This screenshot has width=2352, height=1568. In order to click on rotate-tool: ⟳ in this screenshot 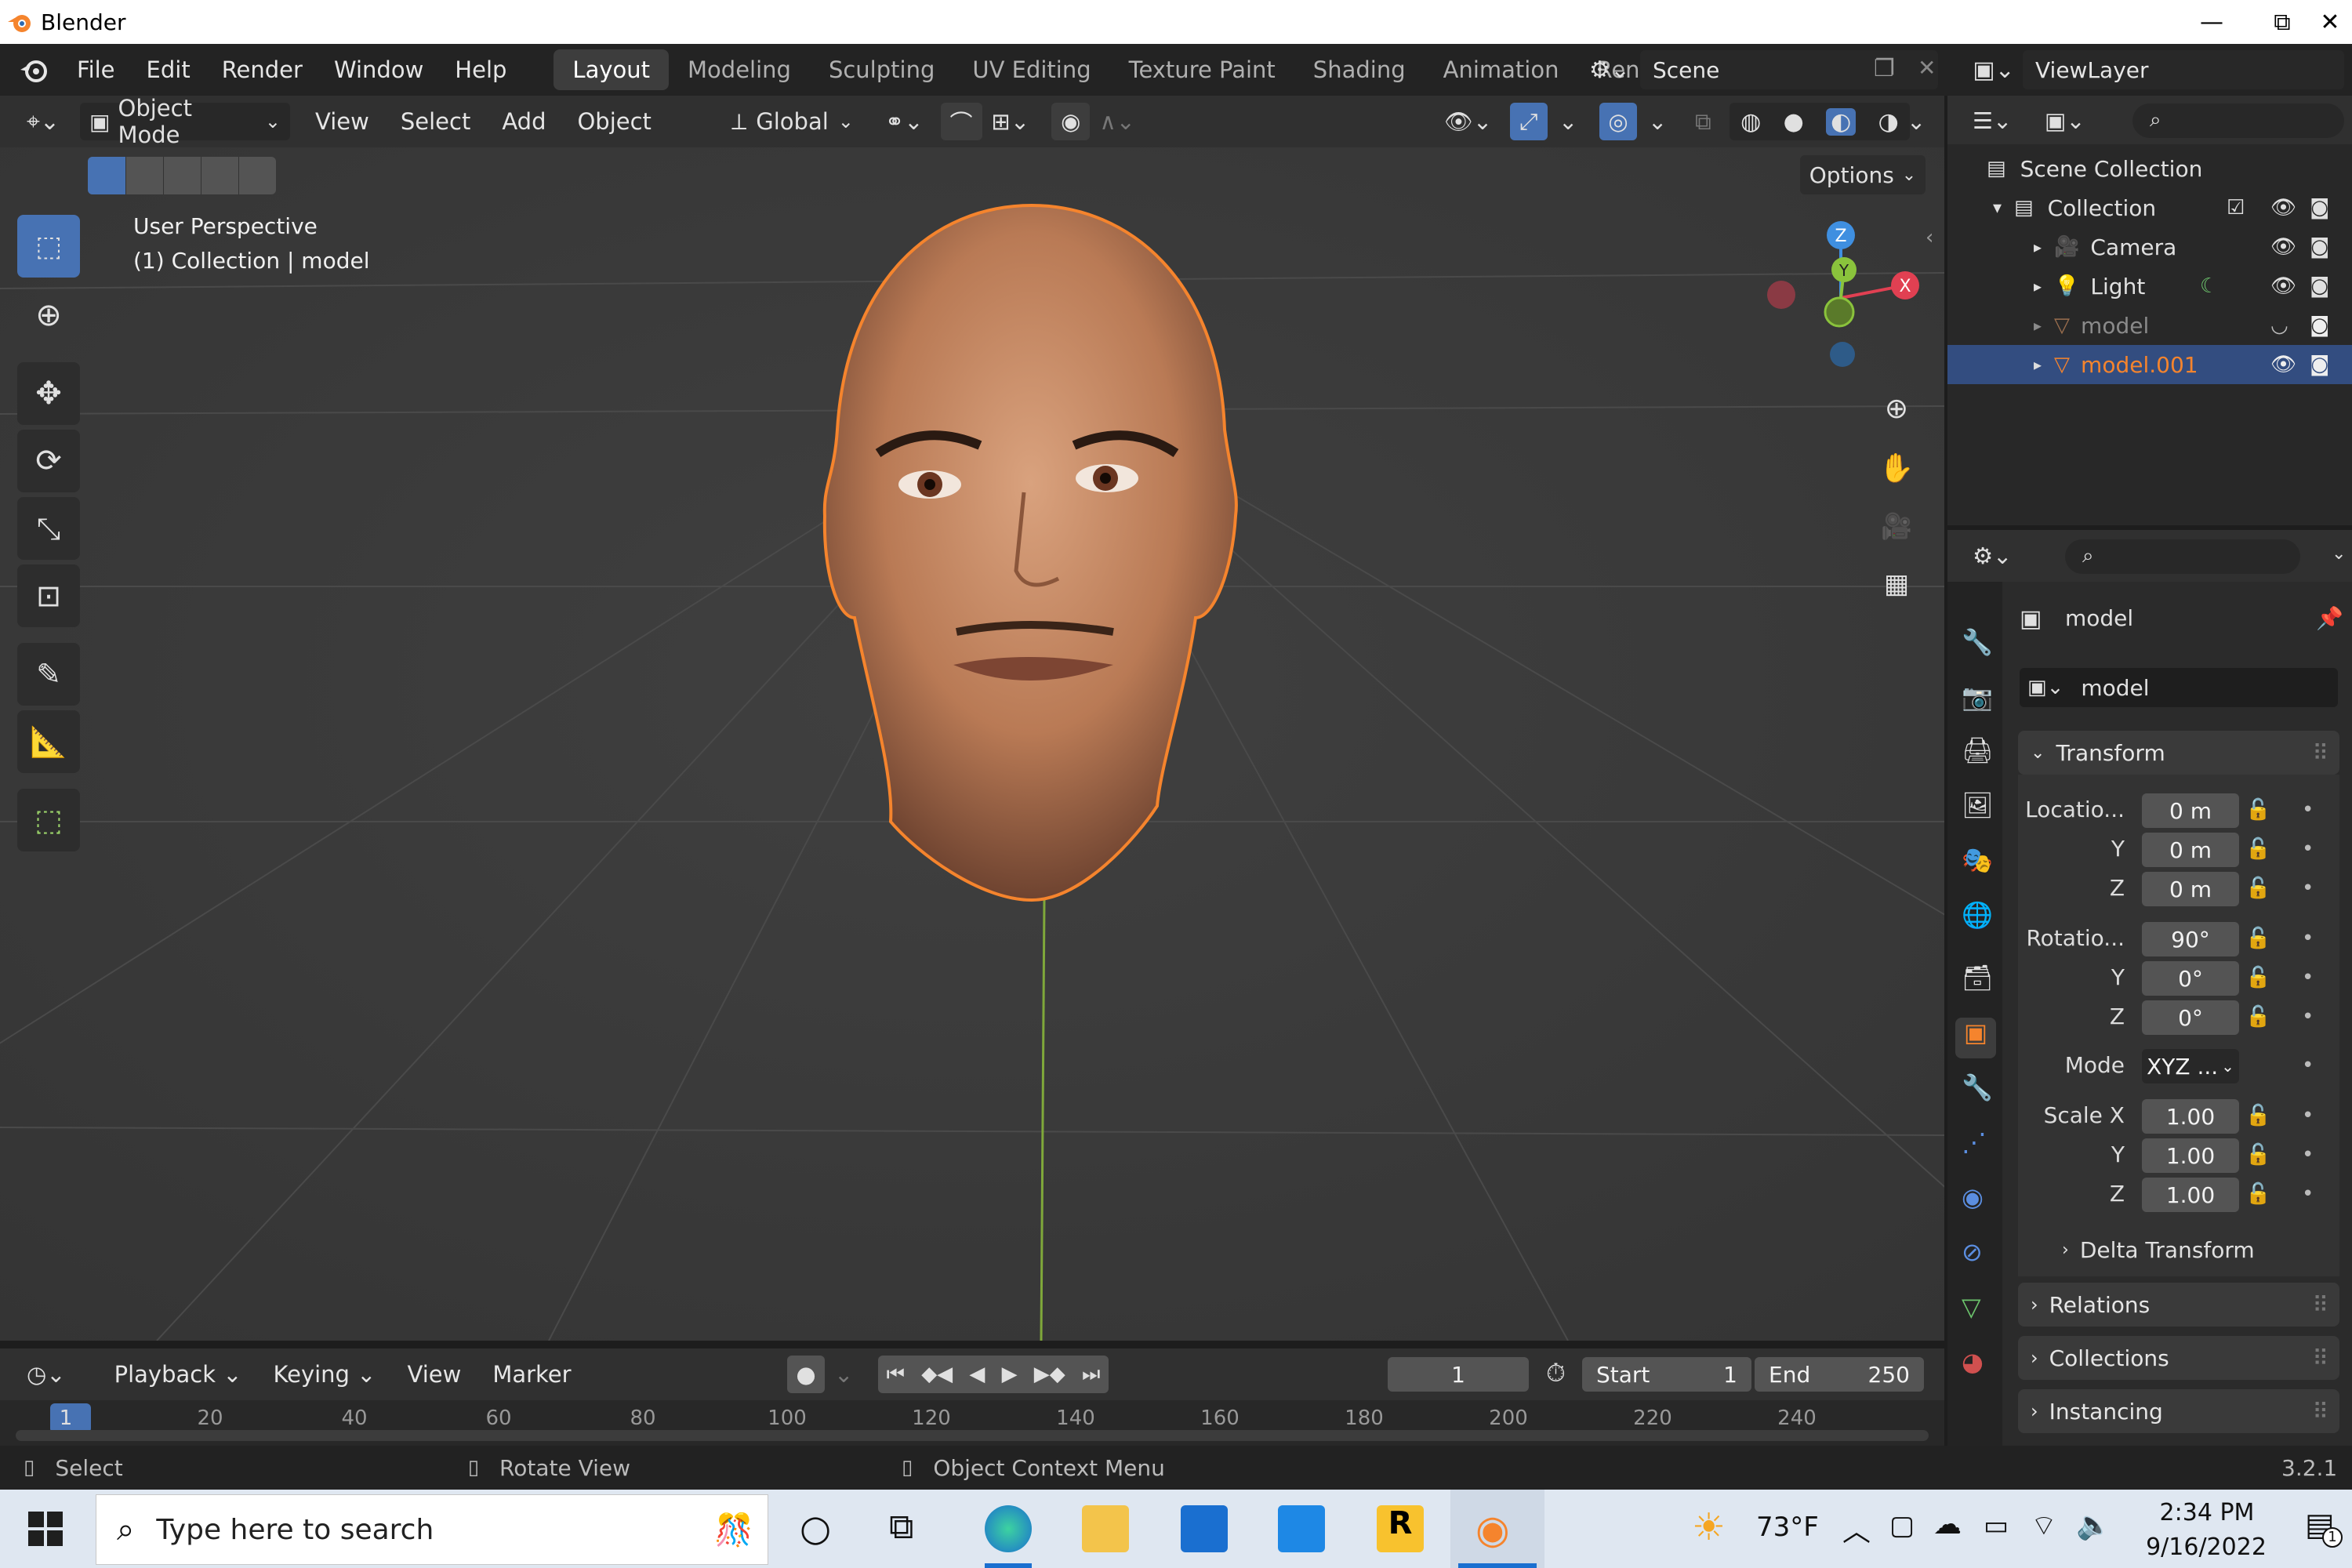, I will do `click(48, 461)`.